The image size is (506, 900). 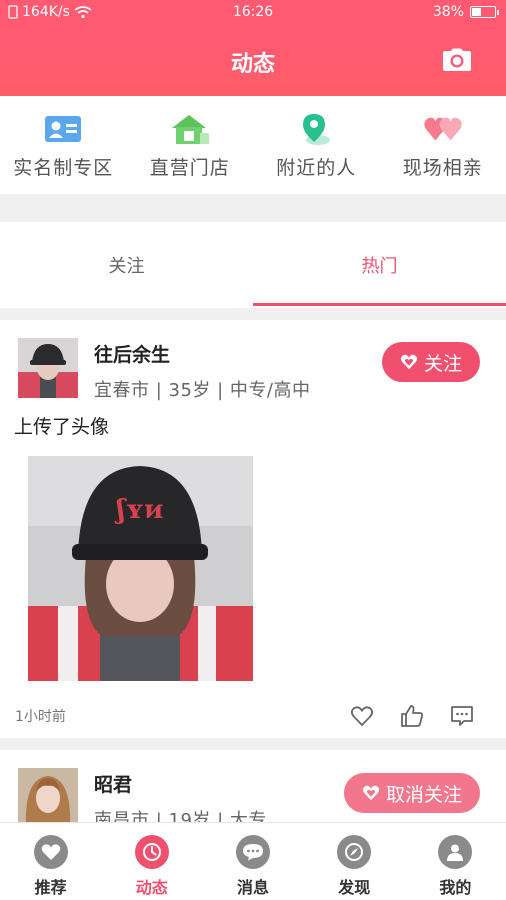 What do you see at coordinates (354, 887) in the screenshot?
I see `nav-label: 发现` at bounding box center [354, 887].